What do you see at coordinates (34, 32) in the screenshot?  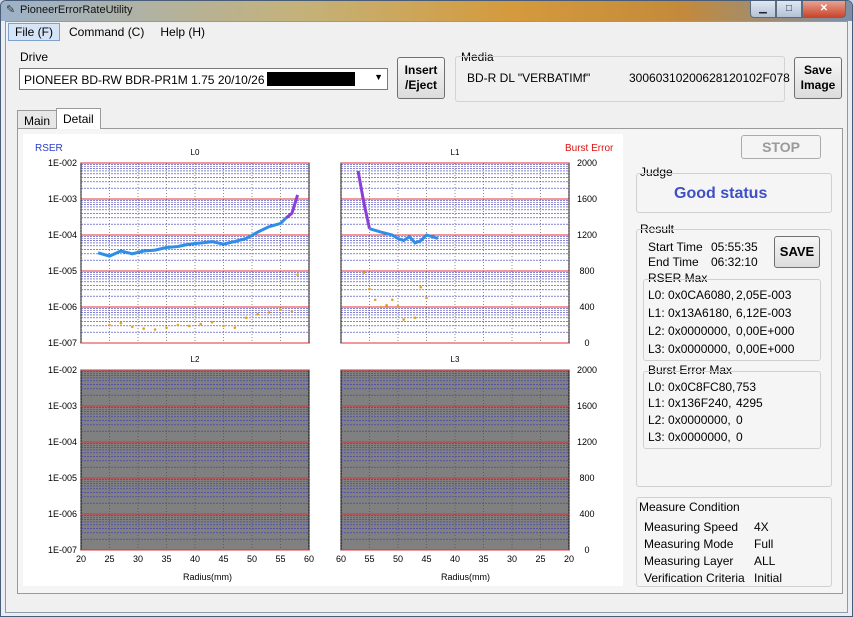 I see `menu-file: File (F)` at bounding box center [34, 32].